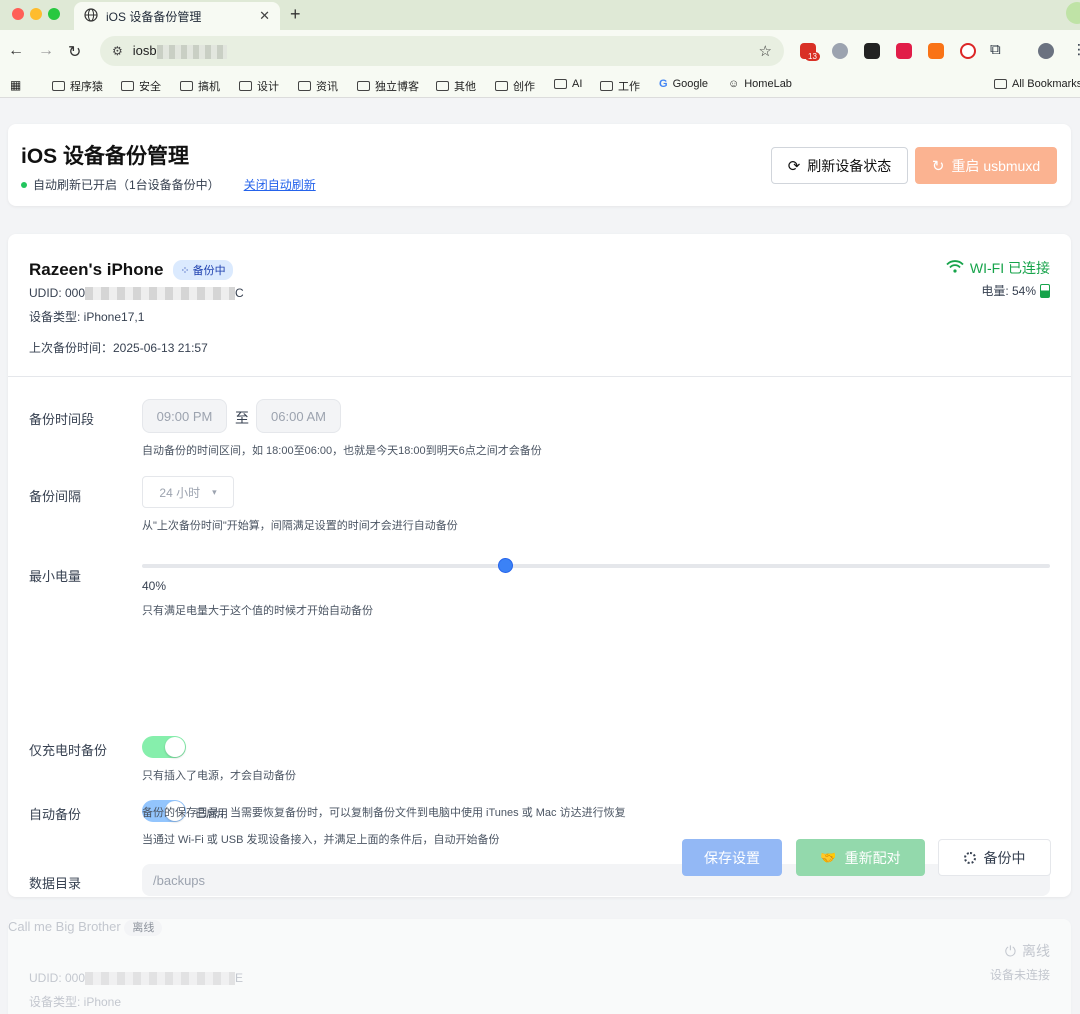 This screenshot has height=1014, width=1080. What do you see at coordinates (986, 165) in the screenshot?
I see `restart-usbmuxd-button: ↻ 重启 usbmuxd` at bounding box center [986, 165].